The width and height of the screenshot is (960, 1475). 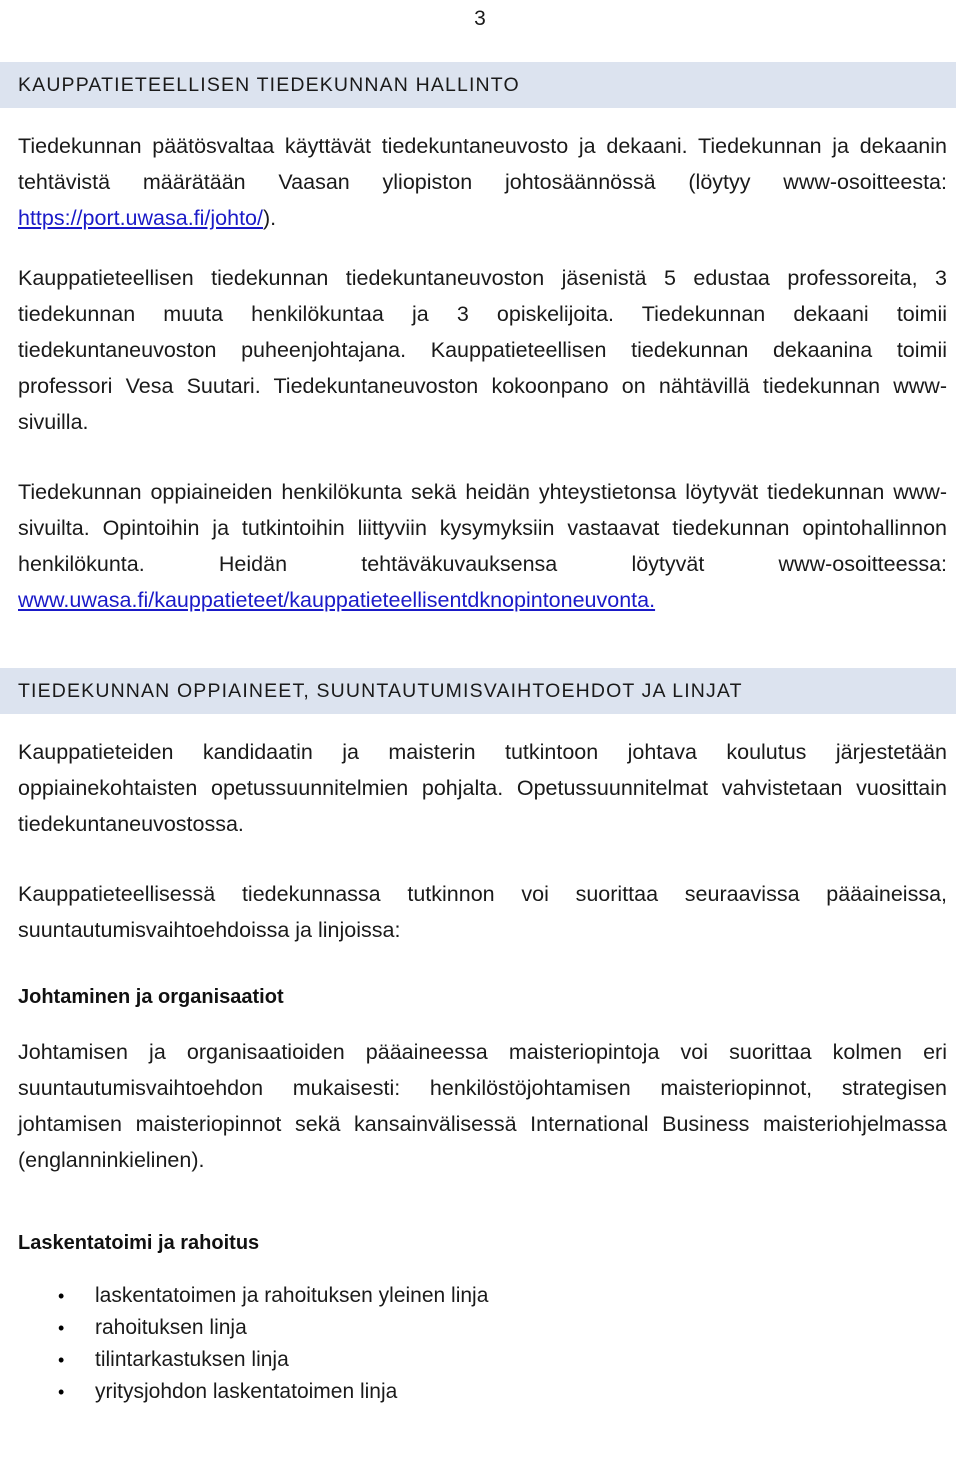 What do you see at coordinates (480, 1392) in the screenshot?
I see `list-item: • yritysjohdon laskentatoimen linja` at bounding box center [480, 1392].